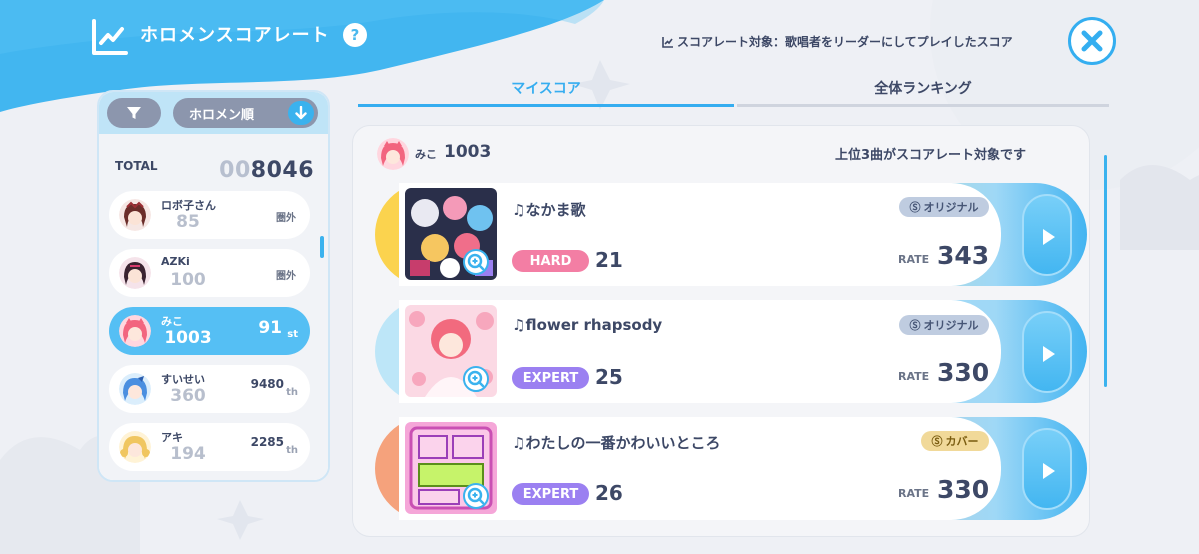 Image resolution: width=1199 pixels, height=554 pixels. What do you see at coordinates (963, 255) in the screenshot?
I see `rate-value: 343` at bounding box center [963, 255].